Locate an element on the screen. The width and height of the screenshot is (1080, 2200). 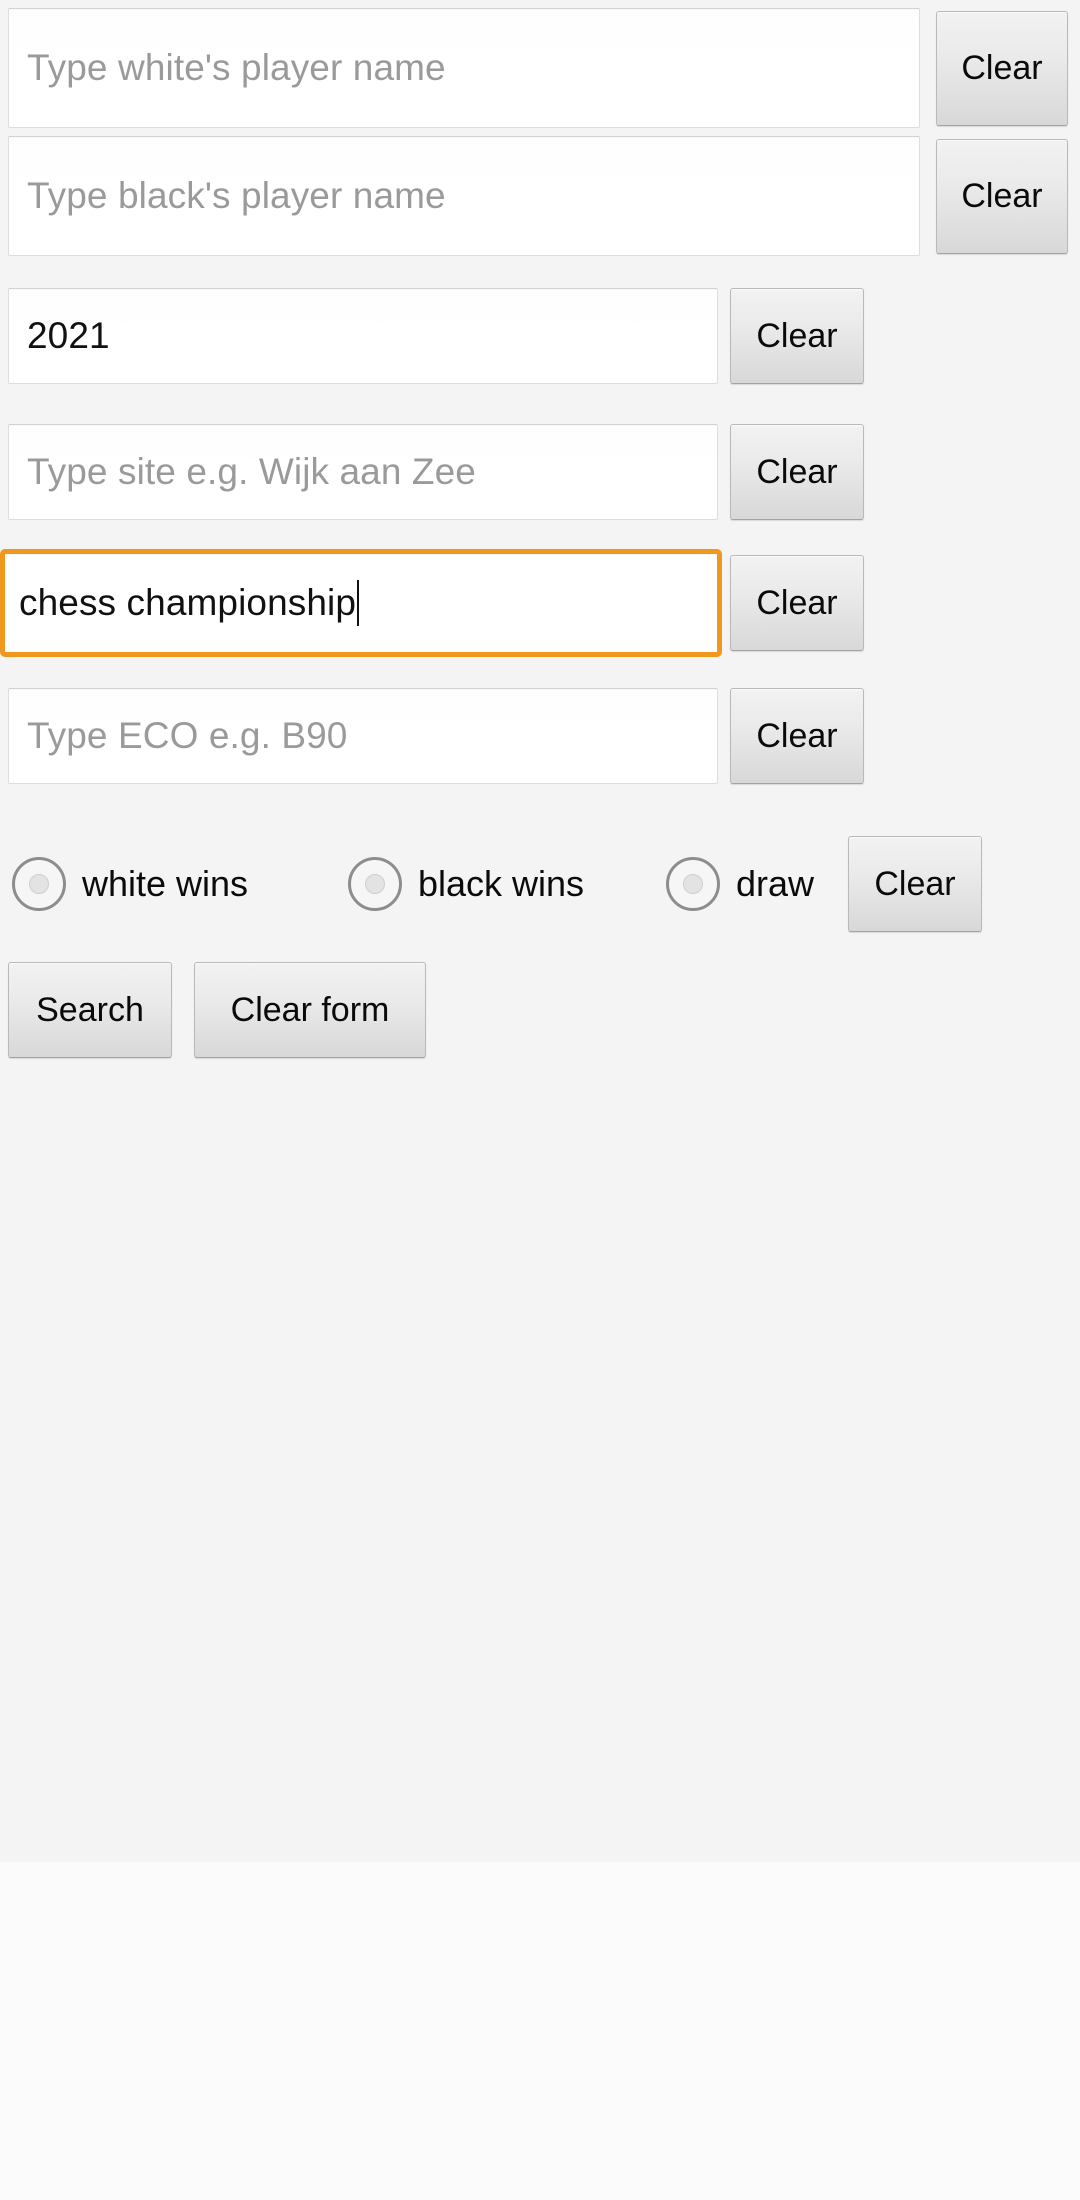
clear-event-button: Clear is located at coordinates (797, 603).